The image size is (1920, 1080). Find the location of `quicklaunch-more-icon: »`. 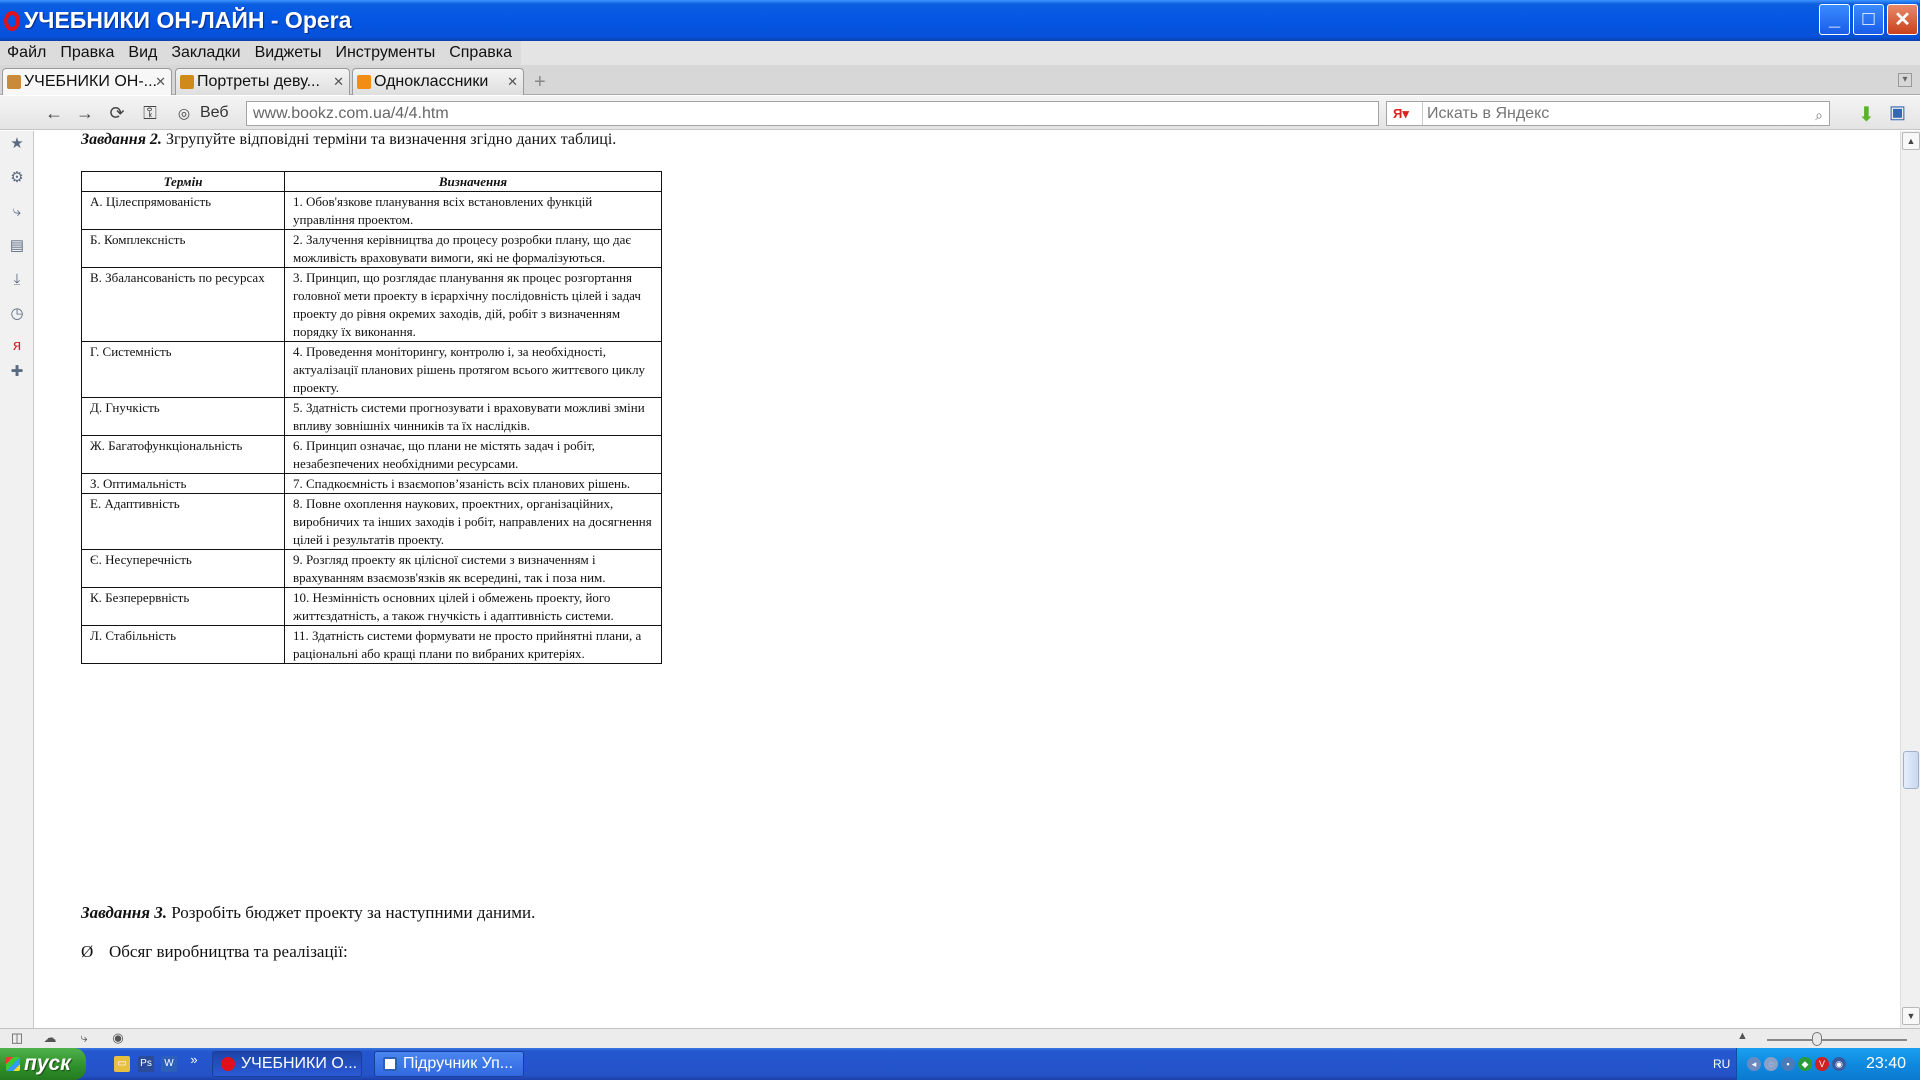

quicklaunch-more-icon: » is located at coordinates (194, 1060).